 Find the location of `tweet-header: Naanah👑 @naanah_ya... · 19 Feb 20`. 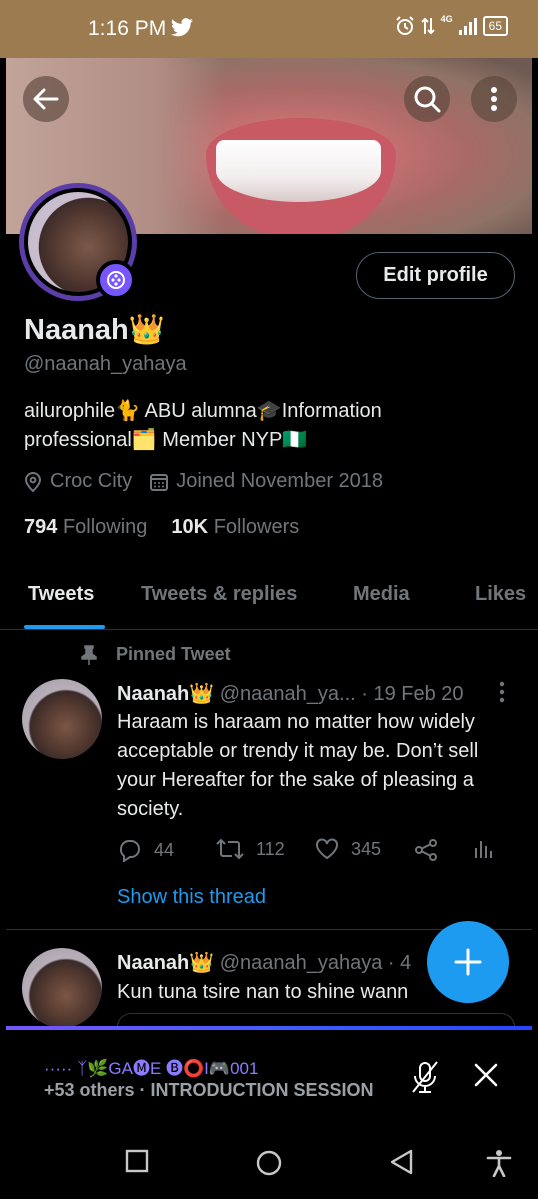

tweet-header: Naanah👑 @naanah_ya... · 19 Feb 20 is located at coordinates (290, 693).